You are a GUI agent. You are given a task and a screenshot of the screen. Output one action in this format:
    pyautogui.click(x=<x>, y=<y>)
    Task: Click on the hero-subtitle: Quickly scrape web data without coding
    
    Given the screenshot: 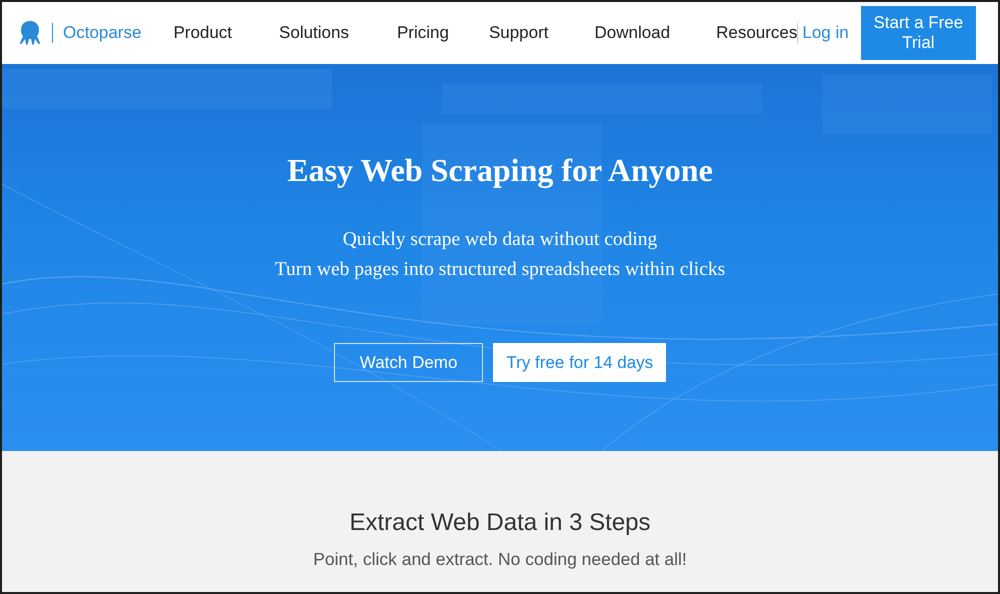 What is the action you would take?
    pyautogui.click(x=500, y=240)
    